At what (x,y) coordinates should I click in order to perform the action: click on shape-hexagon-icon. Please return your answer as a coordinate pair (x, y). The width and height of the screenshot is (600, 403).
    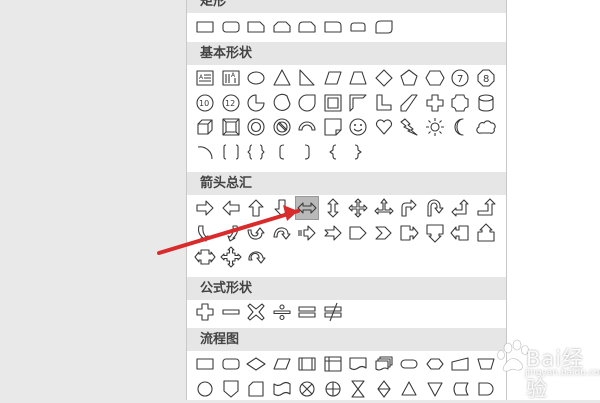
    Looking at the image, I should click on (435, 78).